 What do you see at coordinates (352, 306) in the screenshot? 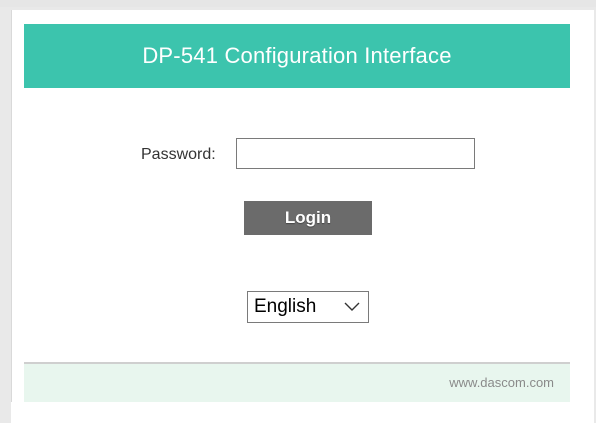
I see `chevron-down-icon` at bounding box center [352, 306].